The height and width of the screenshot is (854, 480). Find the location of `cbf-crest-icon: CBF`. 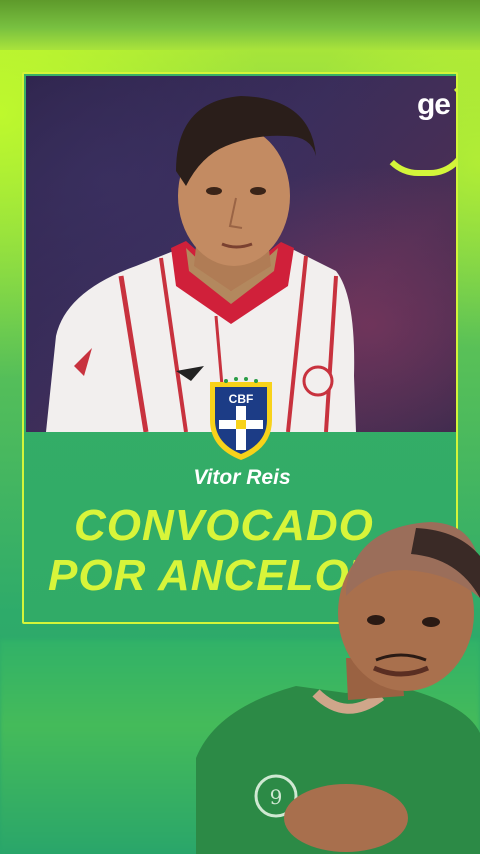

cbf-crest-icon: CBF is located at coordinates (241, 418).